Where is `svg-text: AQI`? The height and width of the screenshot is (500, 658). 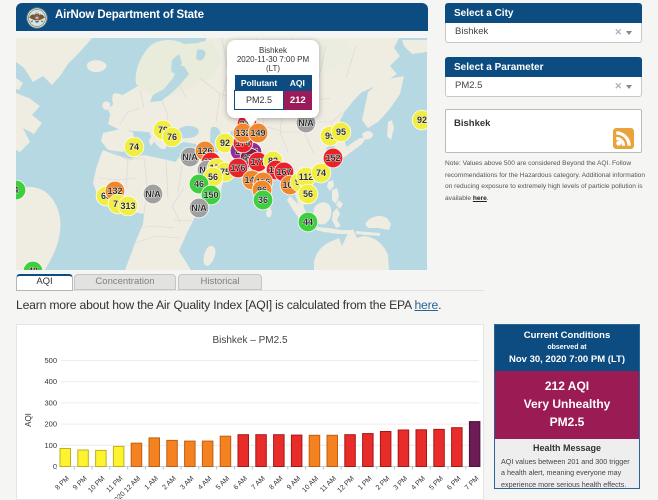 svg-text: AQI is located at coordinates (28, 420).